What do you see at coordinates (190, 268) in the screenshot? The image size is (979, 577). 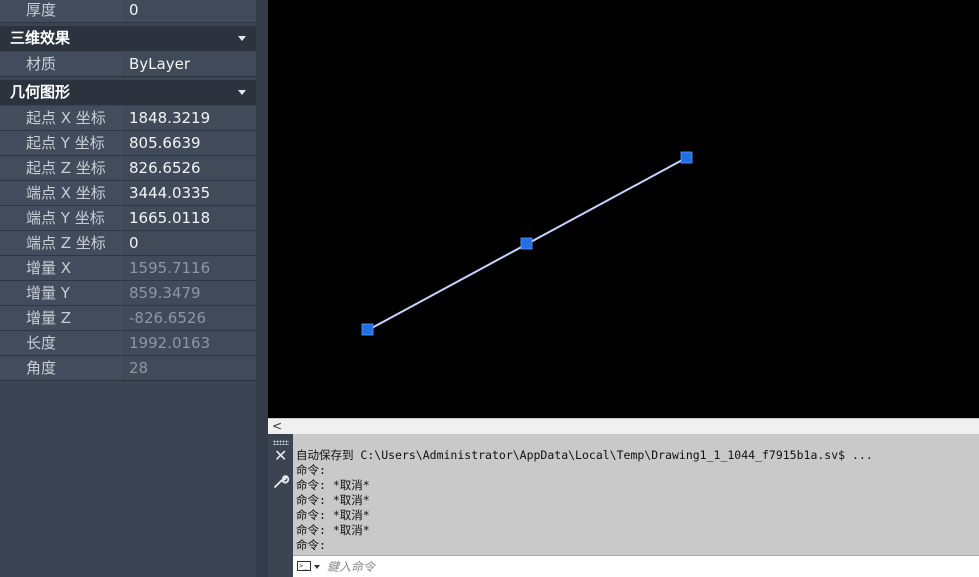 I see `property-value: 1595.7116` at bounding box center [190, 268].